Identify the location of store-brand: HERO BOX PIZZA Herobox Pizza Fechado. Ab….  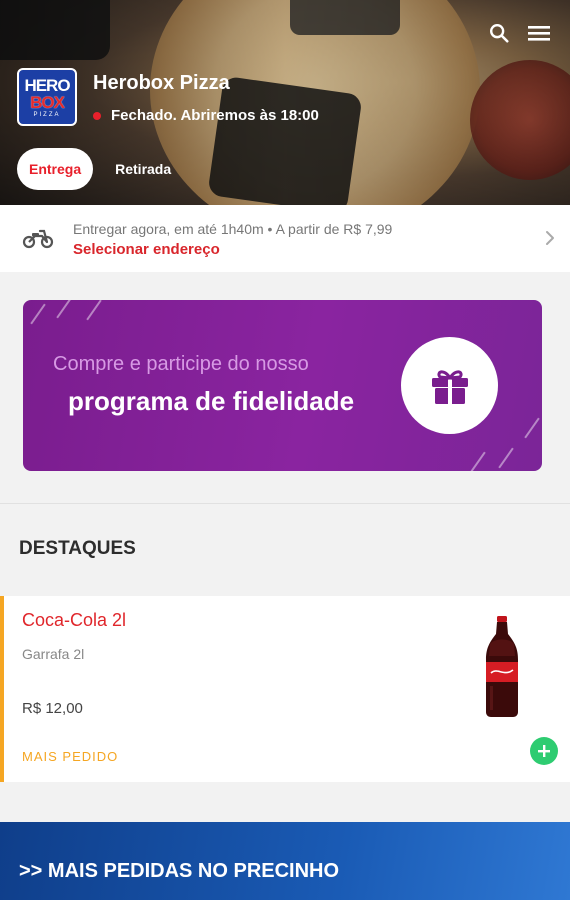
(168, 97).